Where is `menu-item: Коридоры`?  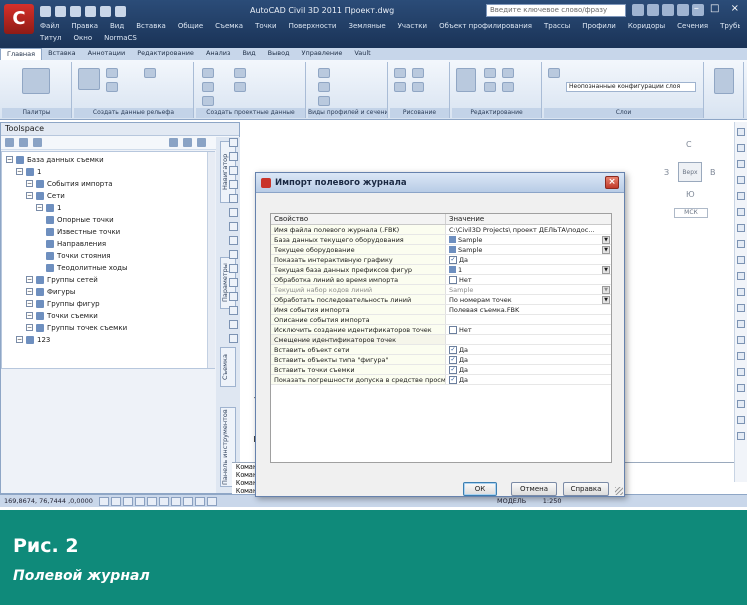
menu-item: Коридоры is located at coordinates (646, 28).